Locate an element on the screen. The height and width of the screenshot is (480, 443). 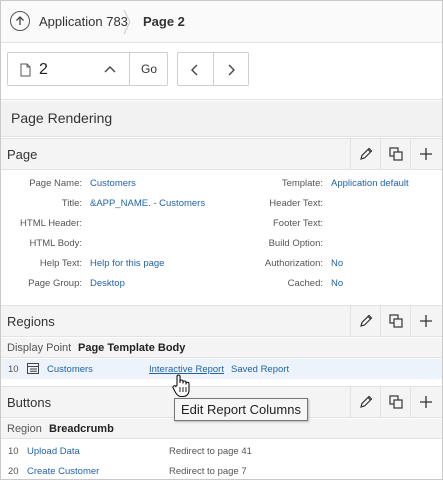
region-group-row: Region Breadcrumb is located at coordinates (221, 429).